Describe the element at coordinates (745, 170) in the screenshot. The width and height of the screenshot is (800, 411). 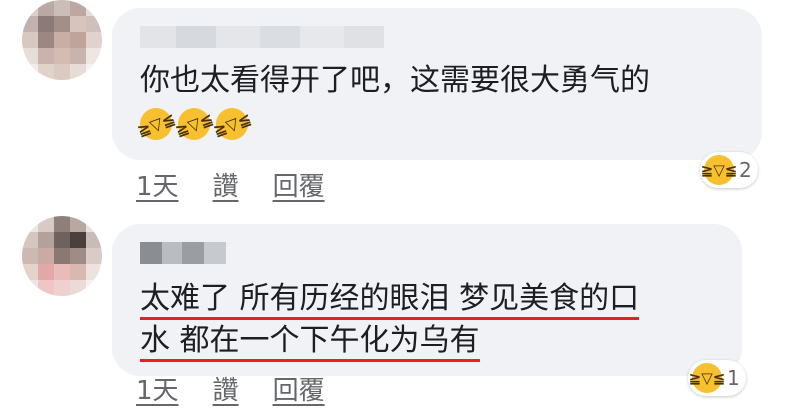
I see `reaction-count: 2` at that location.